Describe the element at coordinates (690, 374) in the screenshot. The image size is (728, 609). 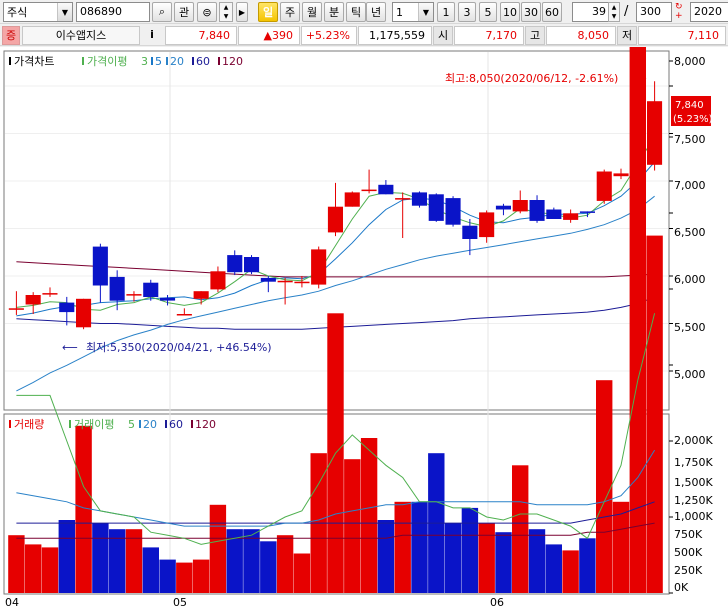
I see `price-tick-label: 5,000` at that location.